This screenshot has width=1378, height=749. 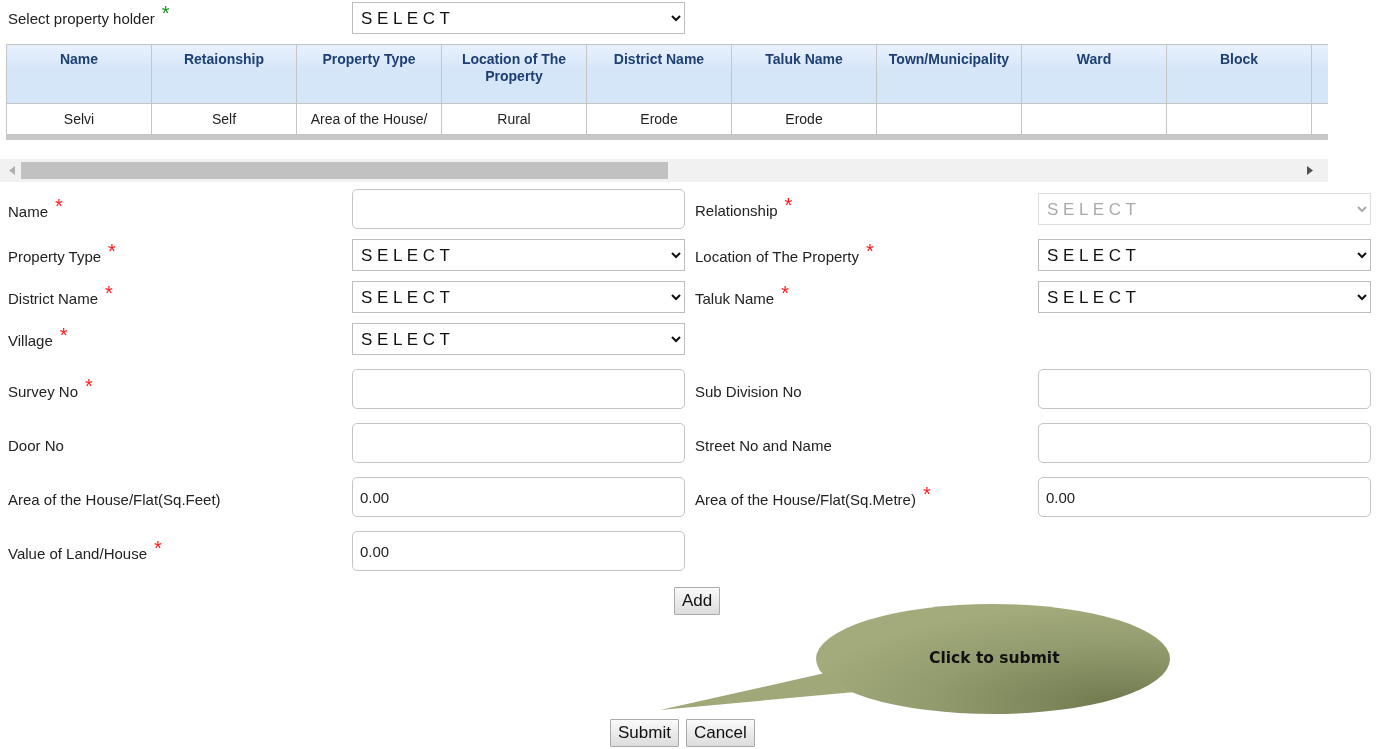 I want to click on field-label: District Name, so click(x=53, y=298).